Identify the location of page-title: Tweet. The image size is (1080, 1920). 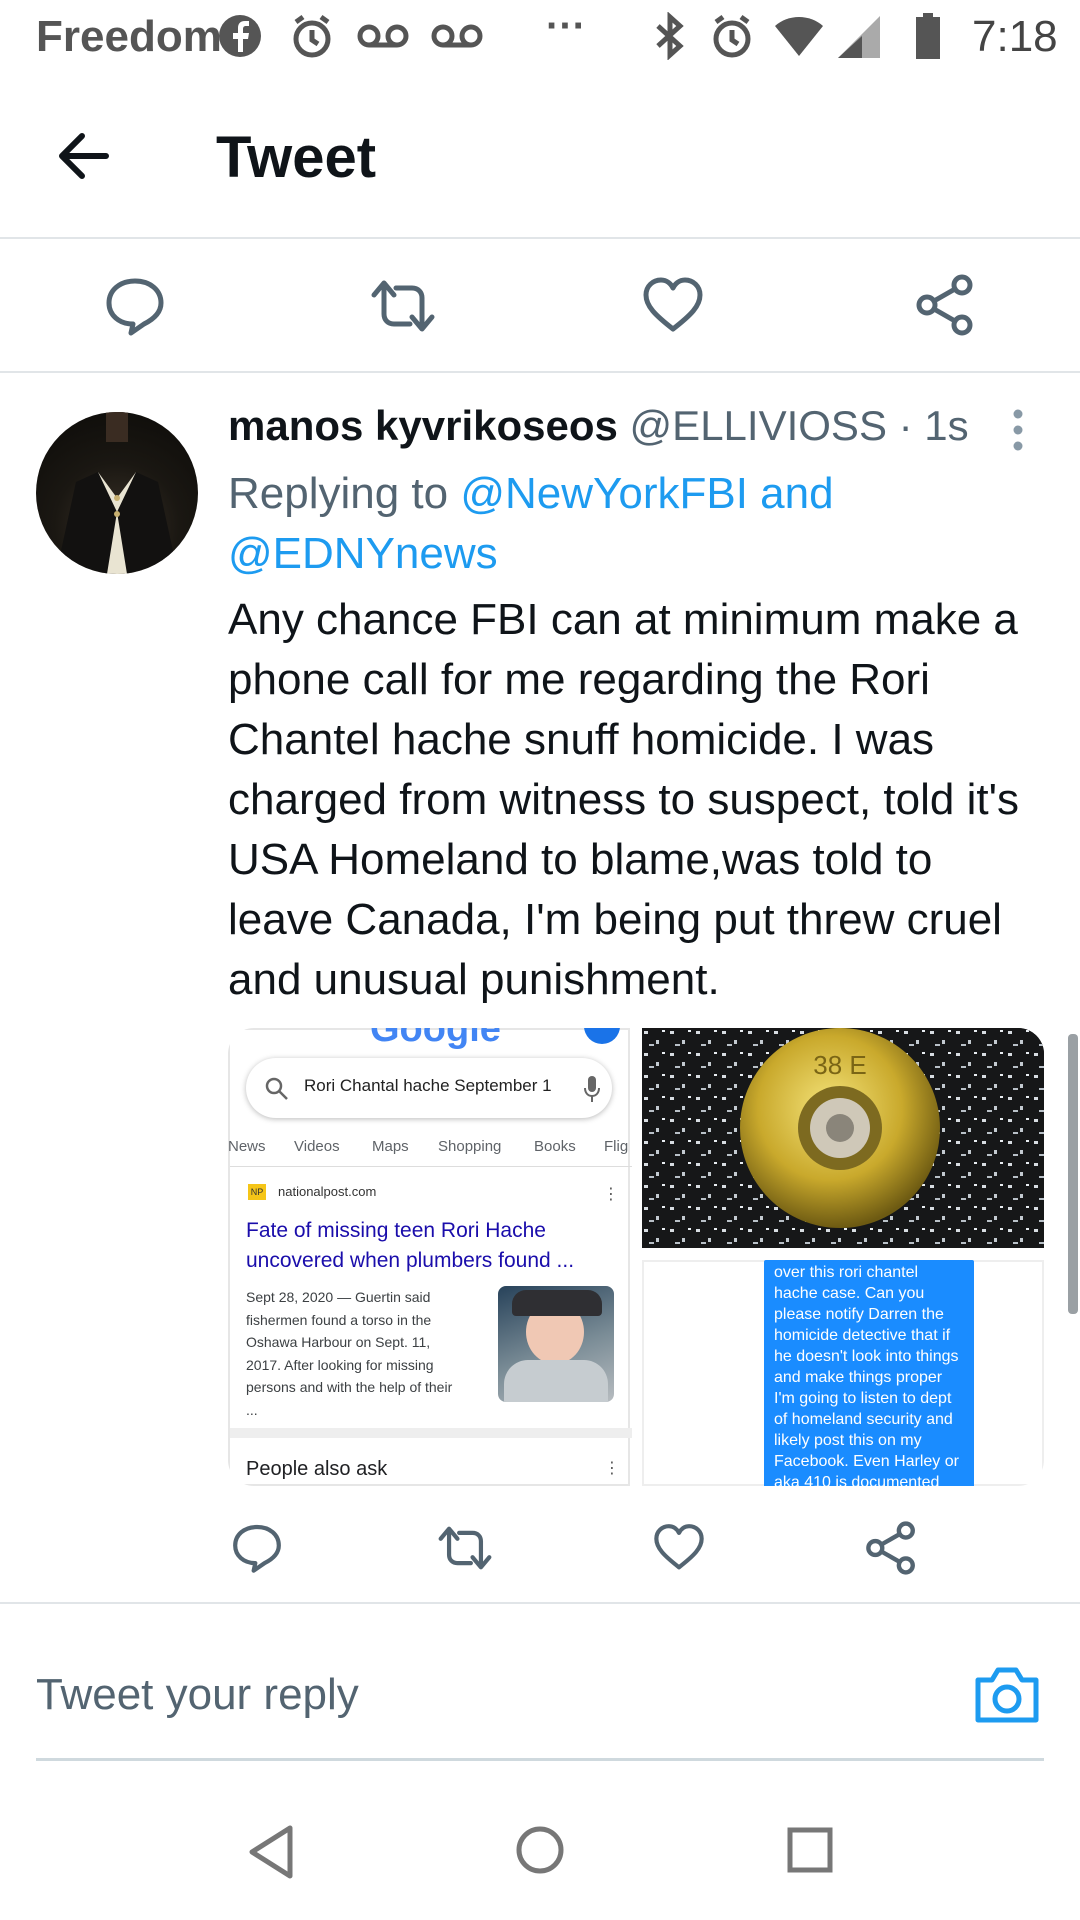
(296, 157).